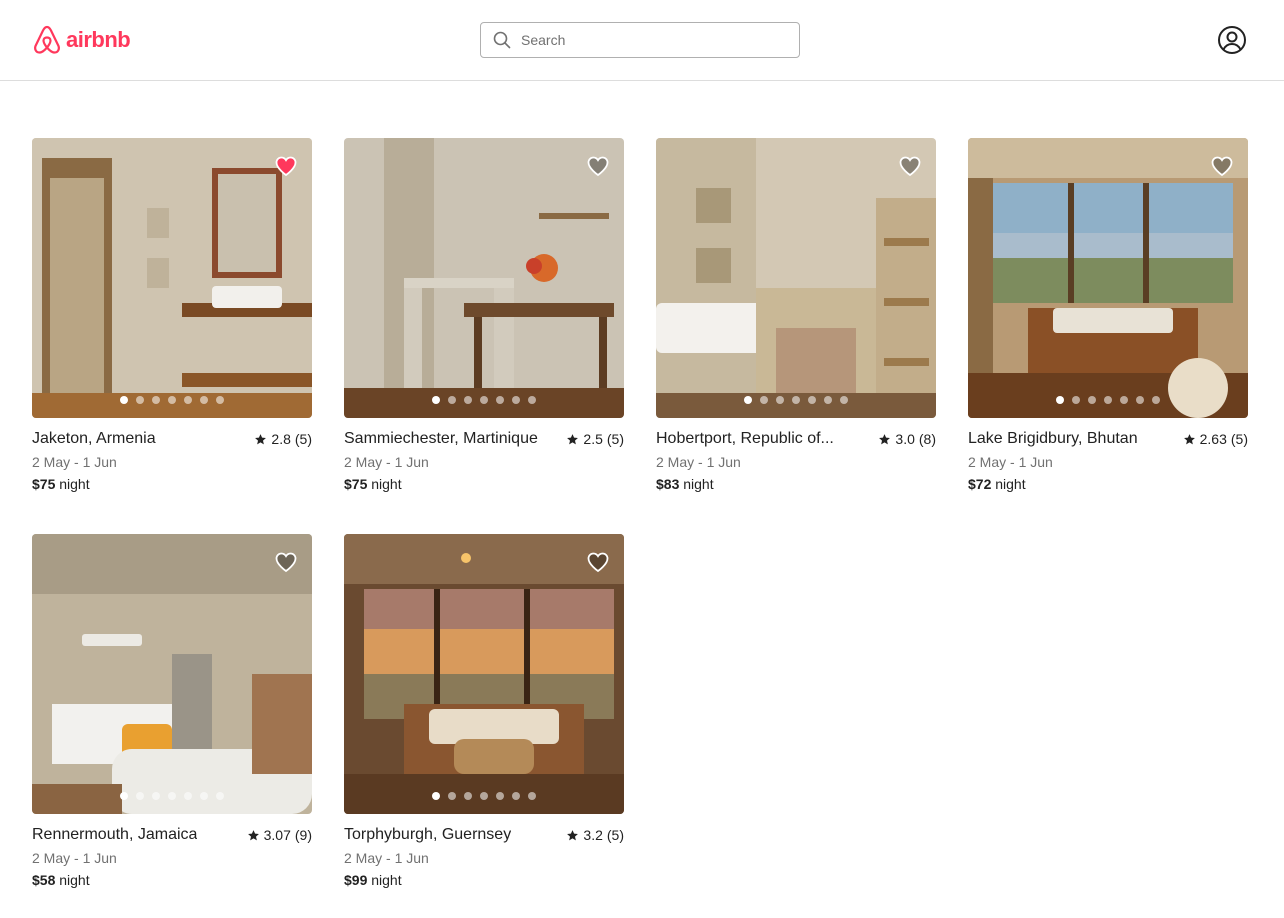  I want to click on listing-price: $72 night, so click(1108, 485).